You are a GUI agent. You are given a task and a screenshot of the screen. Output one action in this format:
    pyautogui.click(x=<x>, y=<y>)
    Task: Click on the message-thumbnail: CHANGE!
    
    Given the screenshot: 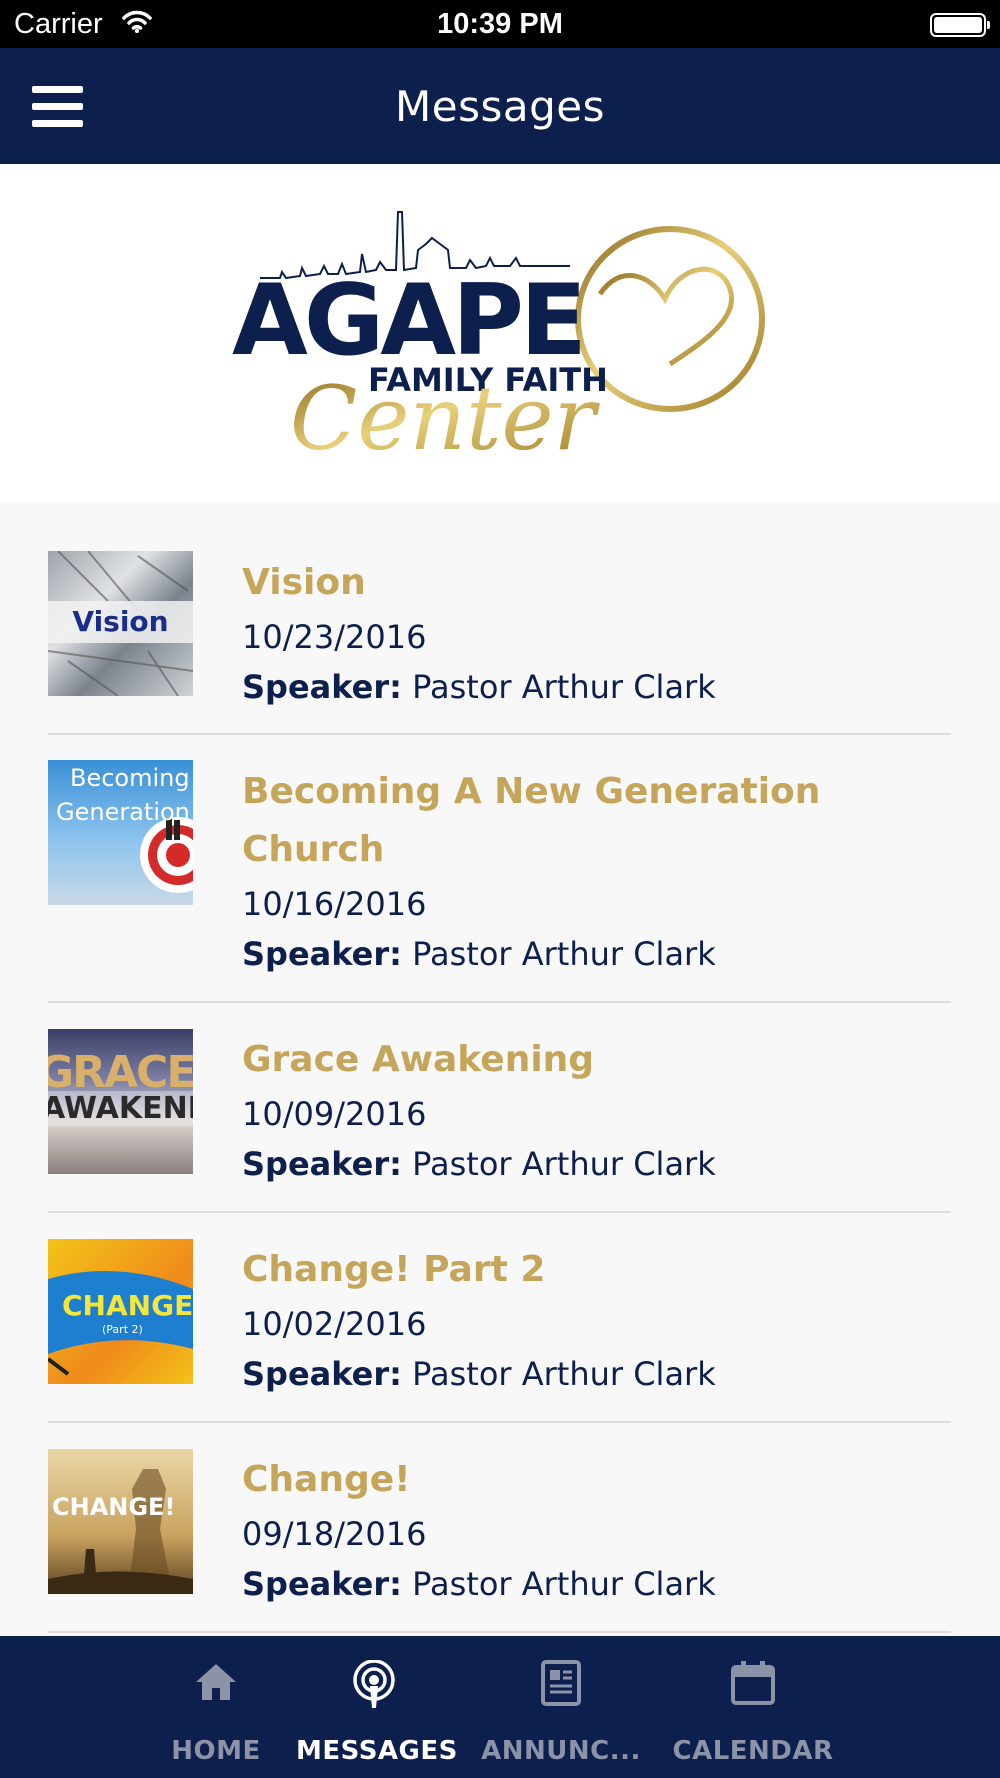 What is the action you would take?
    pyautogui.click(x=120, y=1521)
    